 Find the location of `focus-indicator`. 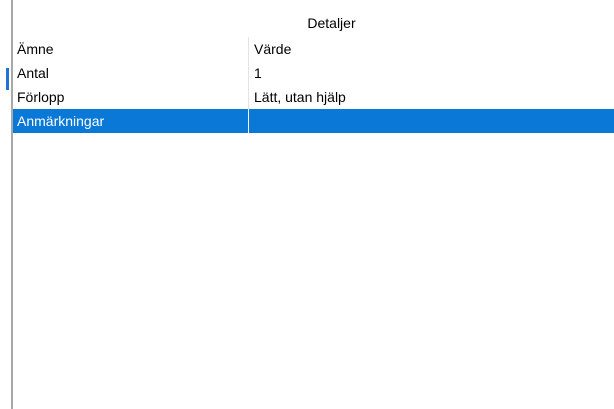

focus-indicator is located at coordinates (7, 79).